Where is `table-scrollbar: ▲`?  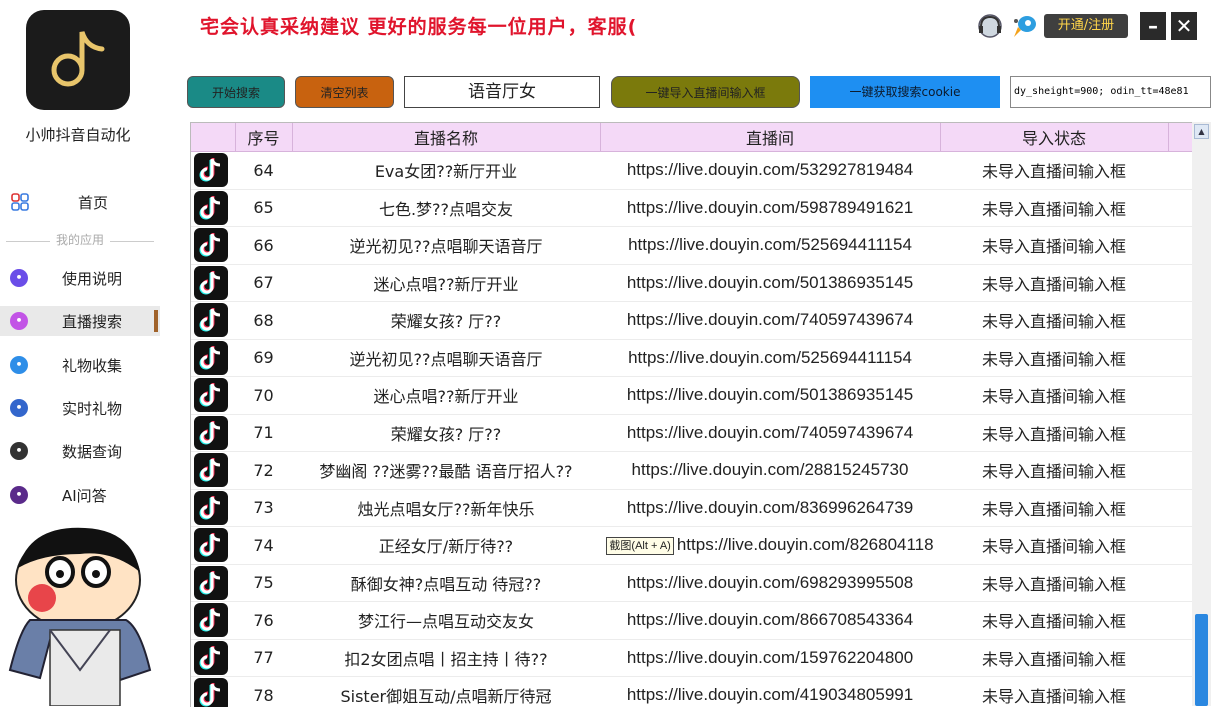 table-scrollbar: ▲ is located at coordinates (1201, 414).